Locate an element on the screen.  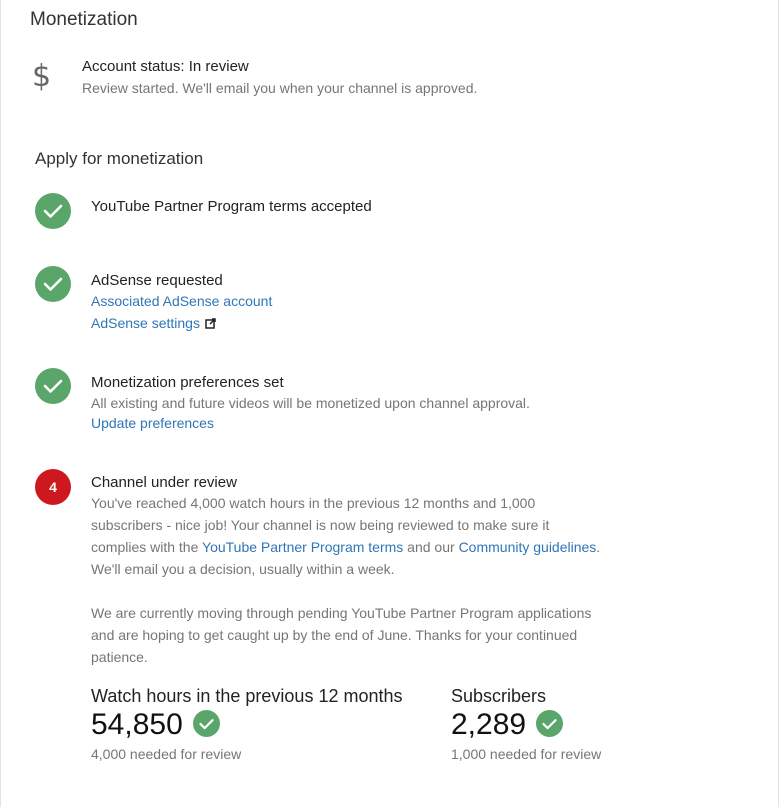
subscribers-label: Subscribers is located at coordinates (499, 696).